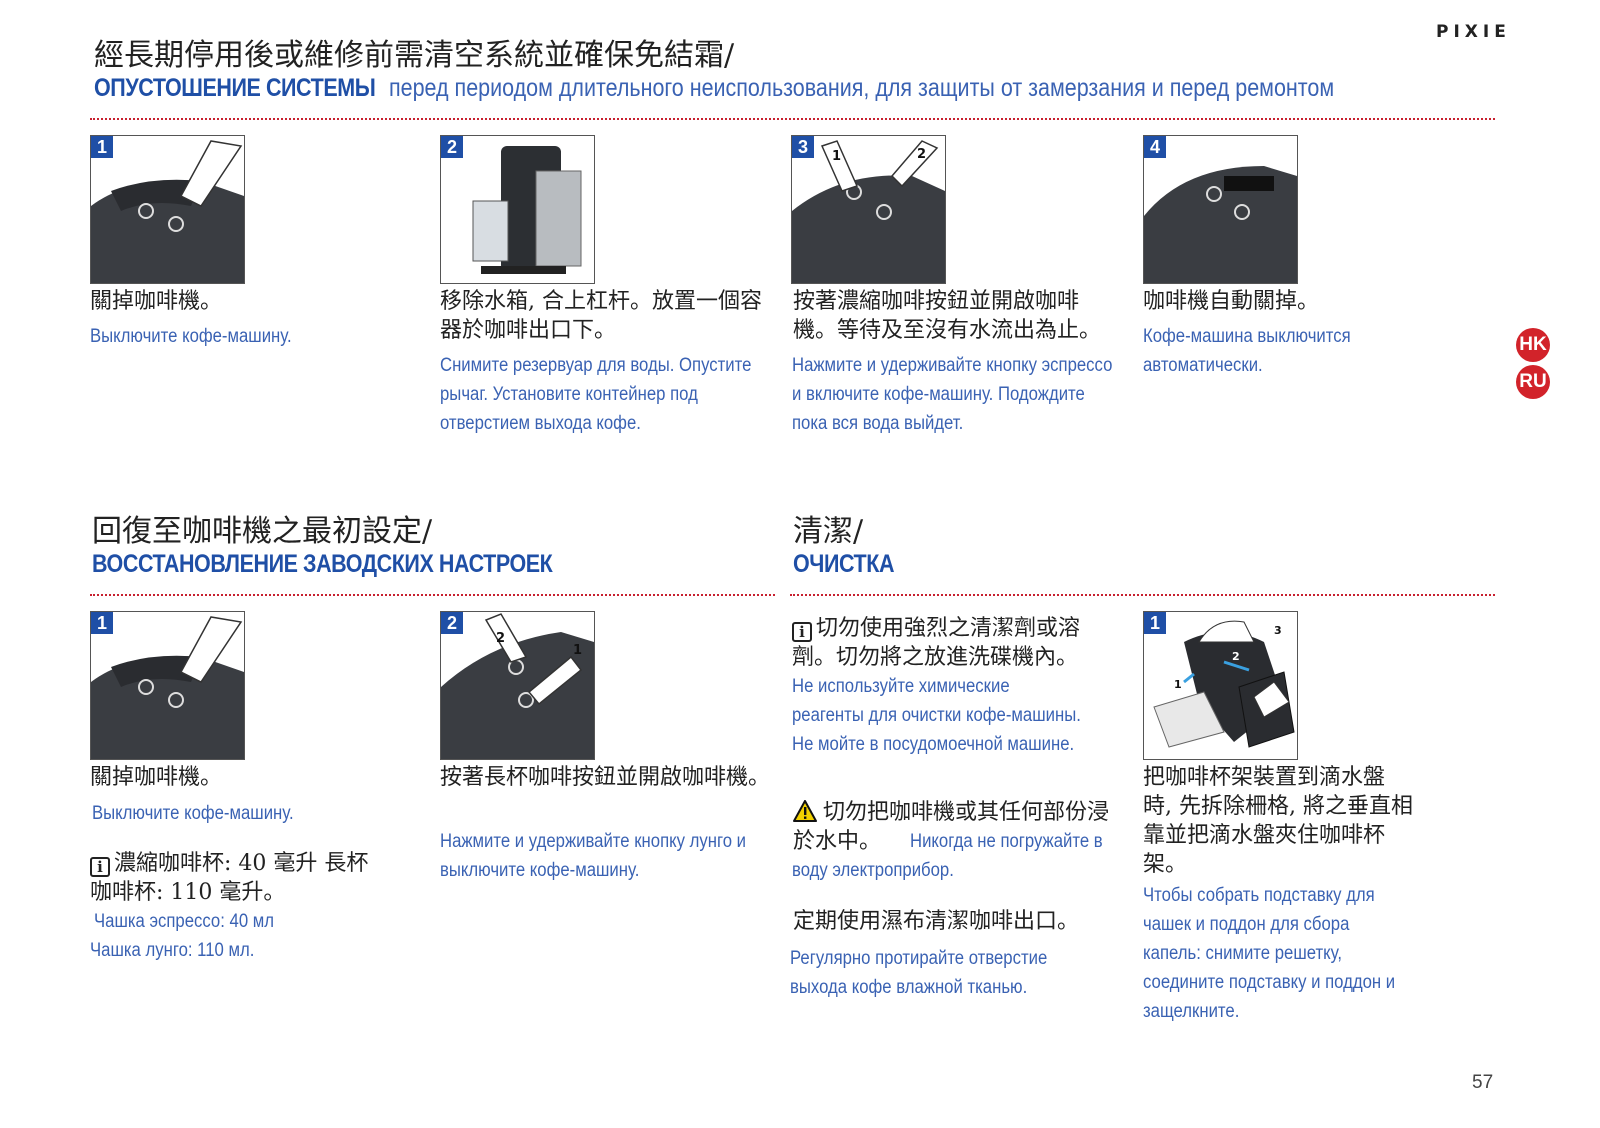 The width and height of the screenshot is (1600, 1128). Describe the element at coordinates (229, 878) in the screenshot. I see `section2-info-zh-text: 濃縮咖啡杯: 40 毫升 長杯咖啡杯: 110 毫升。` at that location.